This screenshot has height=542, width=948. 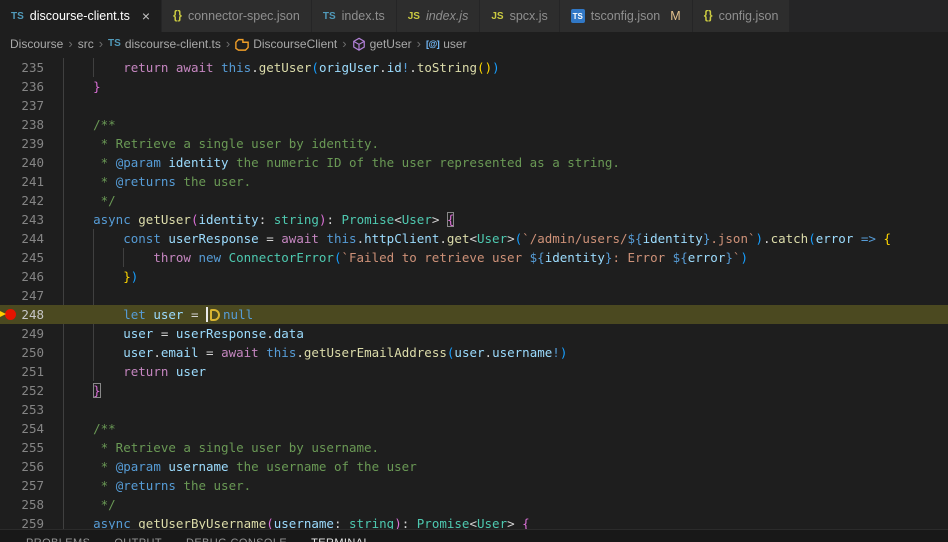 I want to click on breakpoint-icon, so click(x=10, y=314).